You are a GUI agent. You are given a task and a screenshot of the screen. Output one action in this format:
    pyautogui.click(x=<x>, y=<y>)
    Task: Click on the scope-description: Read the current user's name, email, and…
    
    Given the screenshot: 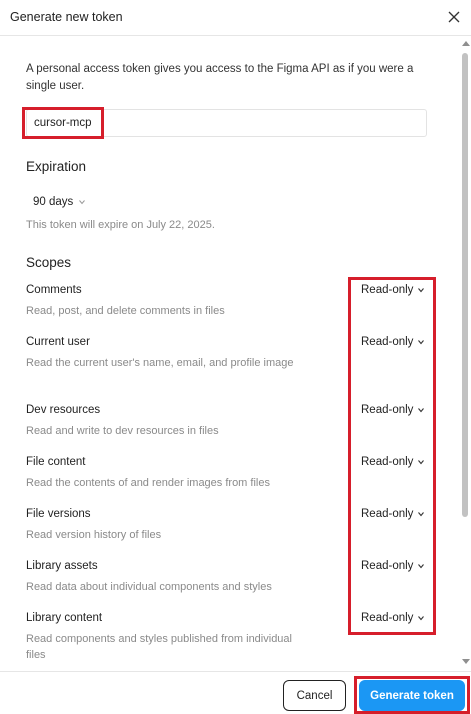 What is the action you would take?
    pyautogui.click(x=160, y=363)
    